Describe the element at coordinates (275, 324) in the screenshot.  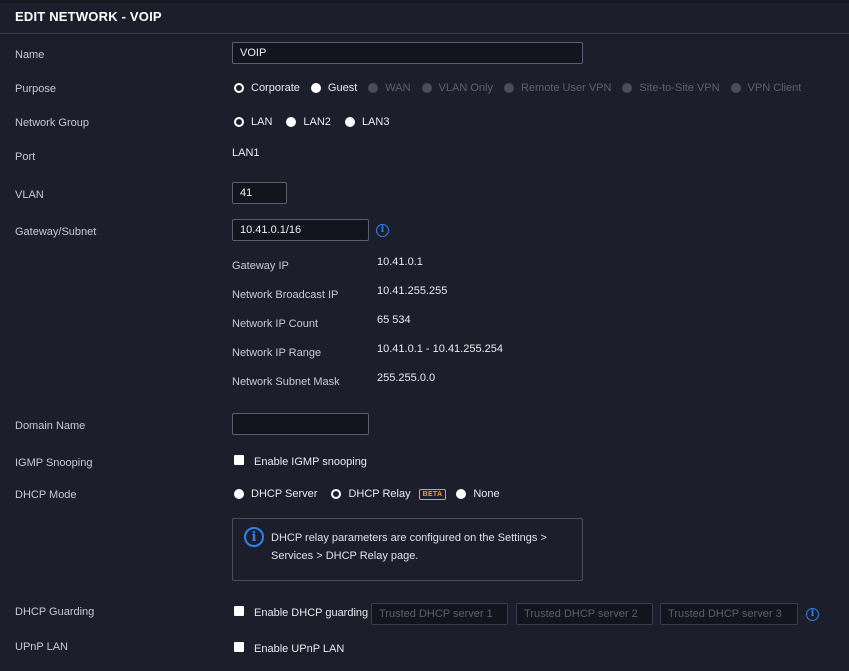
I see `ip-count-label: Network IP Count` at that location.